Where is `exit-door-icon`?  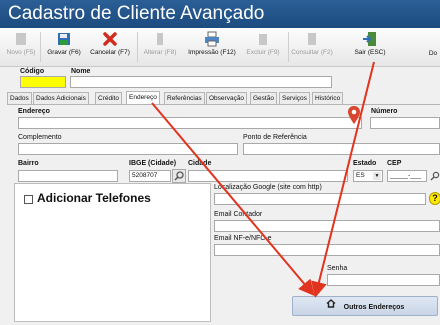 exit-door-icon is located at coordinates (369, 39).